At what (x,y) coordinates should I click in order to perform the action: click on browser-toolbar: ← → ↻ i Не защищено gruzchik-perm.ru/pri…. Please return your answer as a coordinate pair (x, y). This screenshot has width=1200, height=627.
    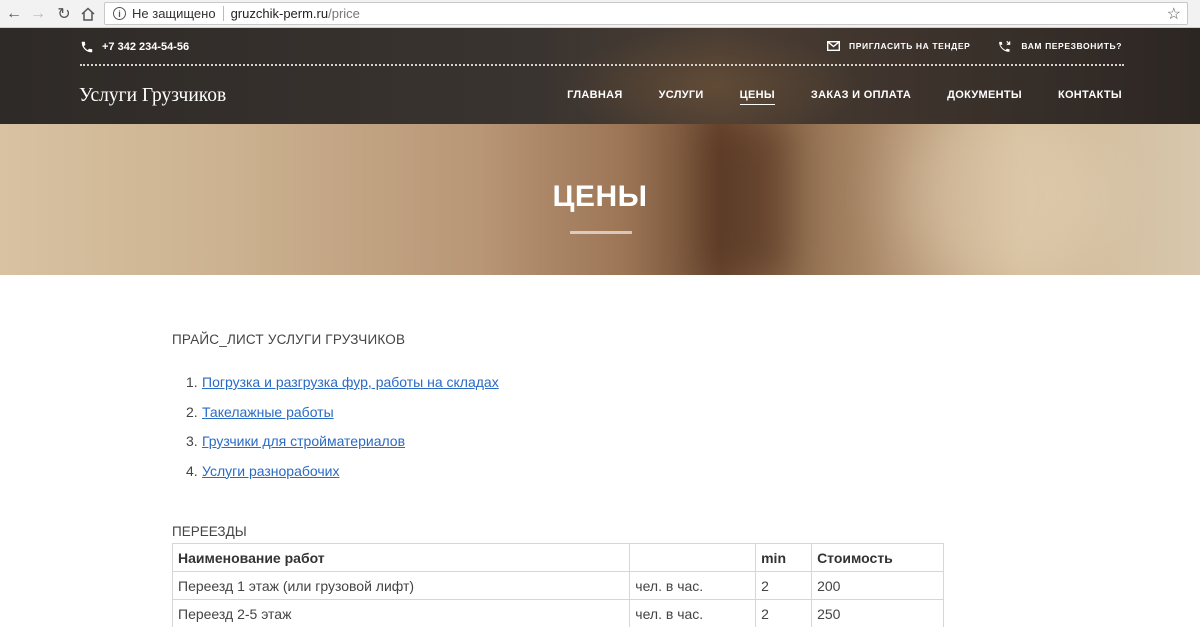
    Looking at the image, I should click on (600, 14).